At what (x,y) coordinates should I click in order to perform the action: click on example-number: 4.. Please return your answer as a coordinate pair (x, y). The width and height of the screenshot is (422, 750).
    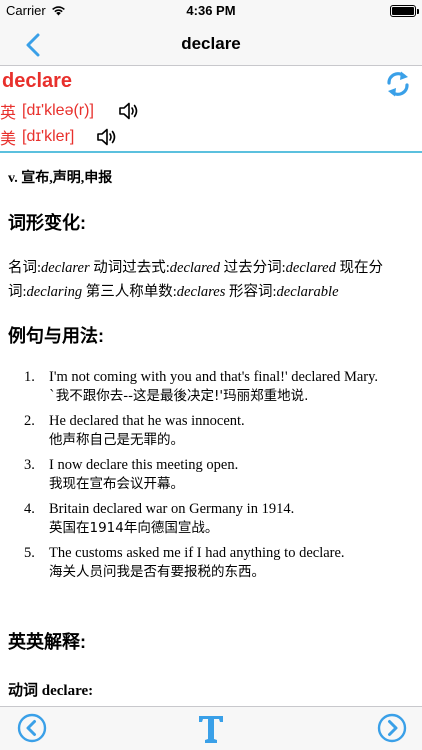
    Looking at the image, I should click on (29, 509).